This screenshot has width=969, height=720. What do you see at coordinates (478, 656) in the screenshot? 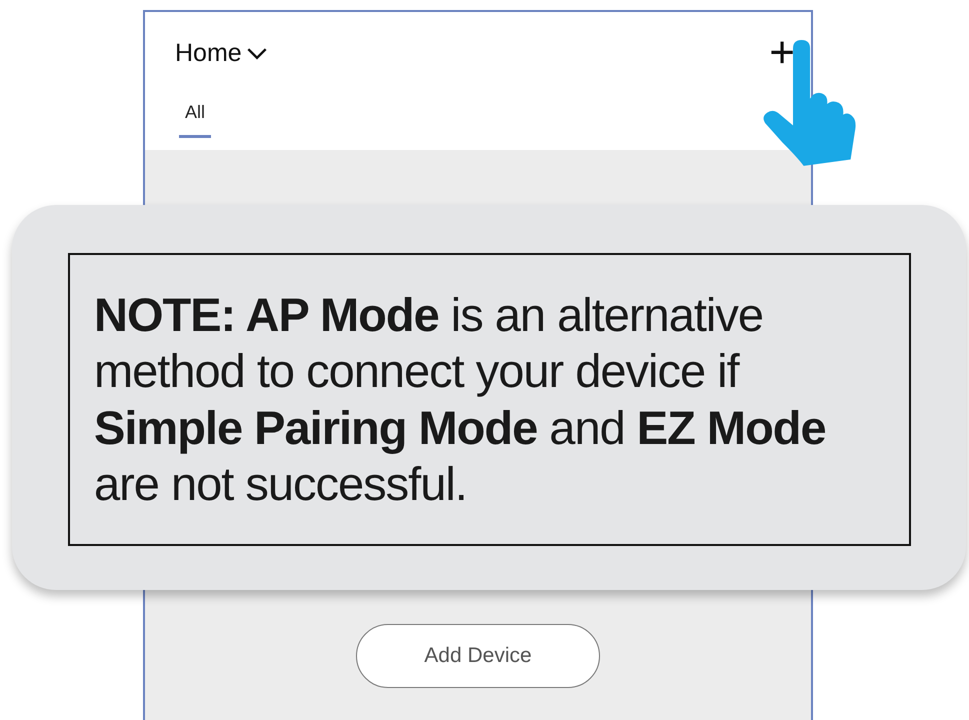
I see `add-device-button: Add Device` at bounding box center [478, 656].